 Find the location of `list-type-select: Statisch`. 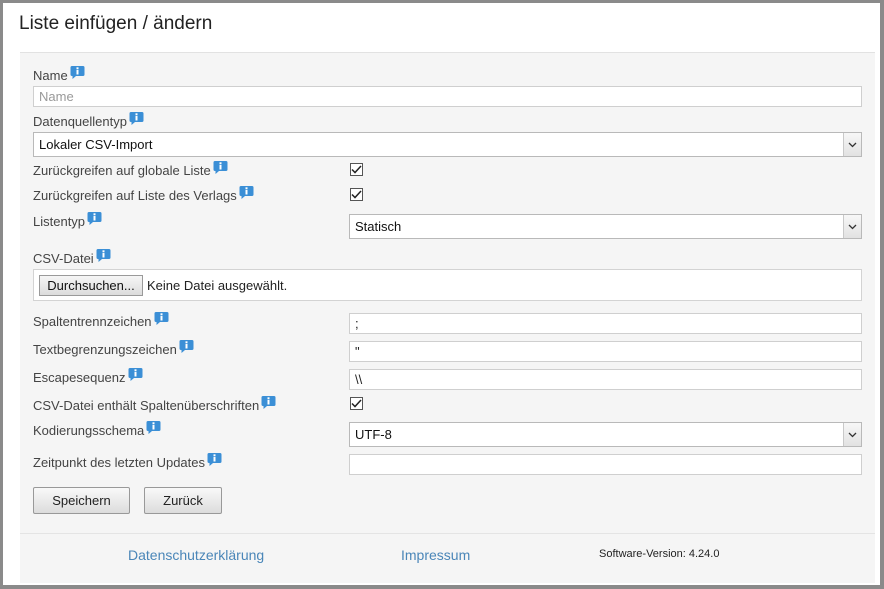

list-type-select: Statisch is located at coordinates (605, 226).